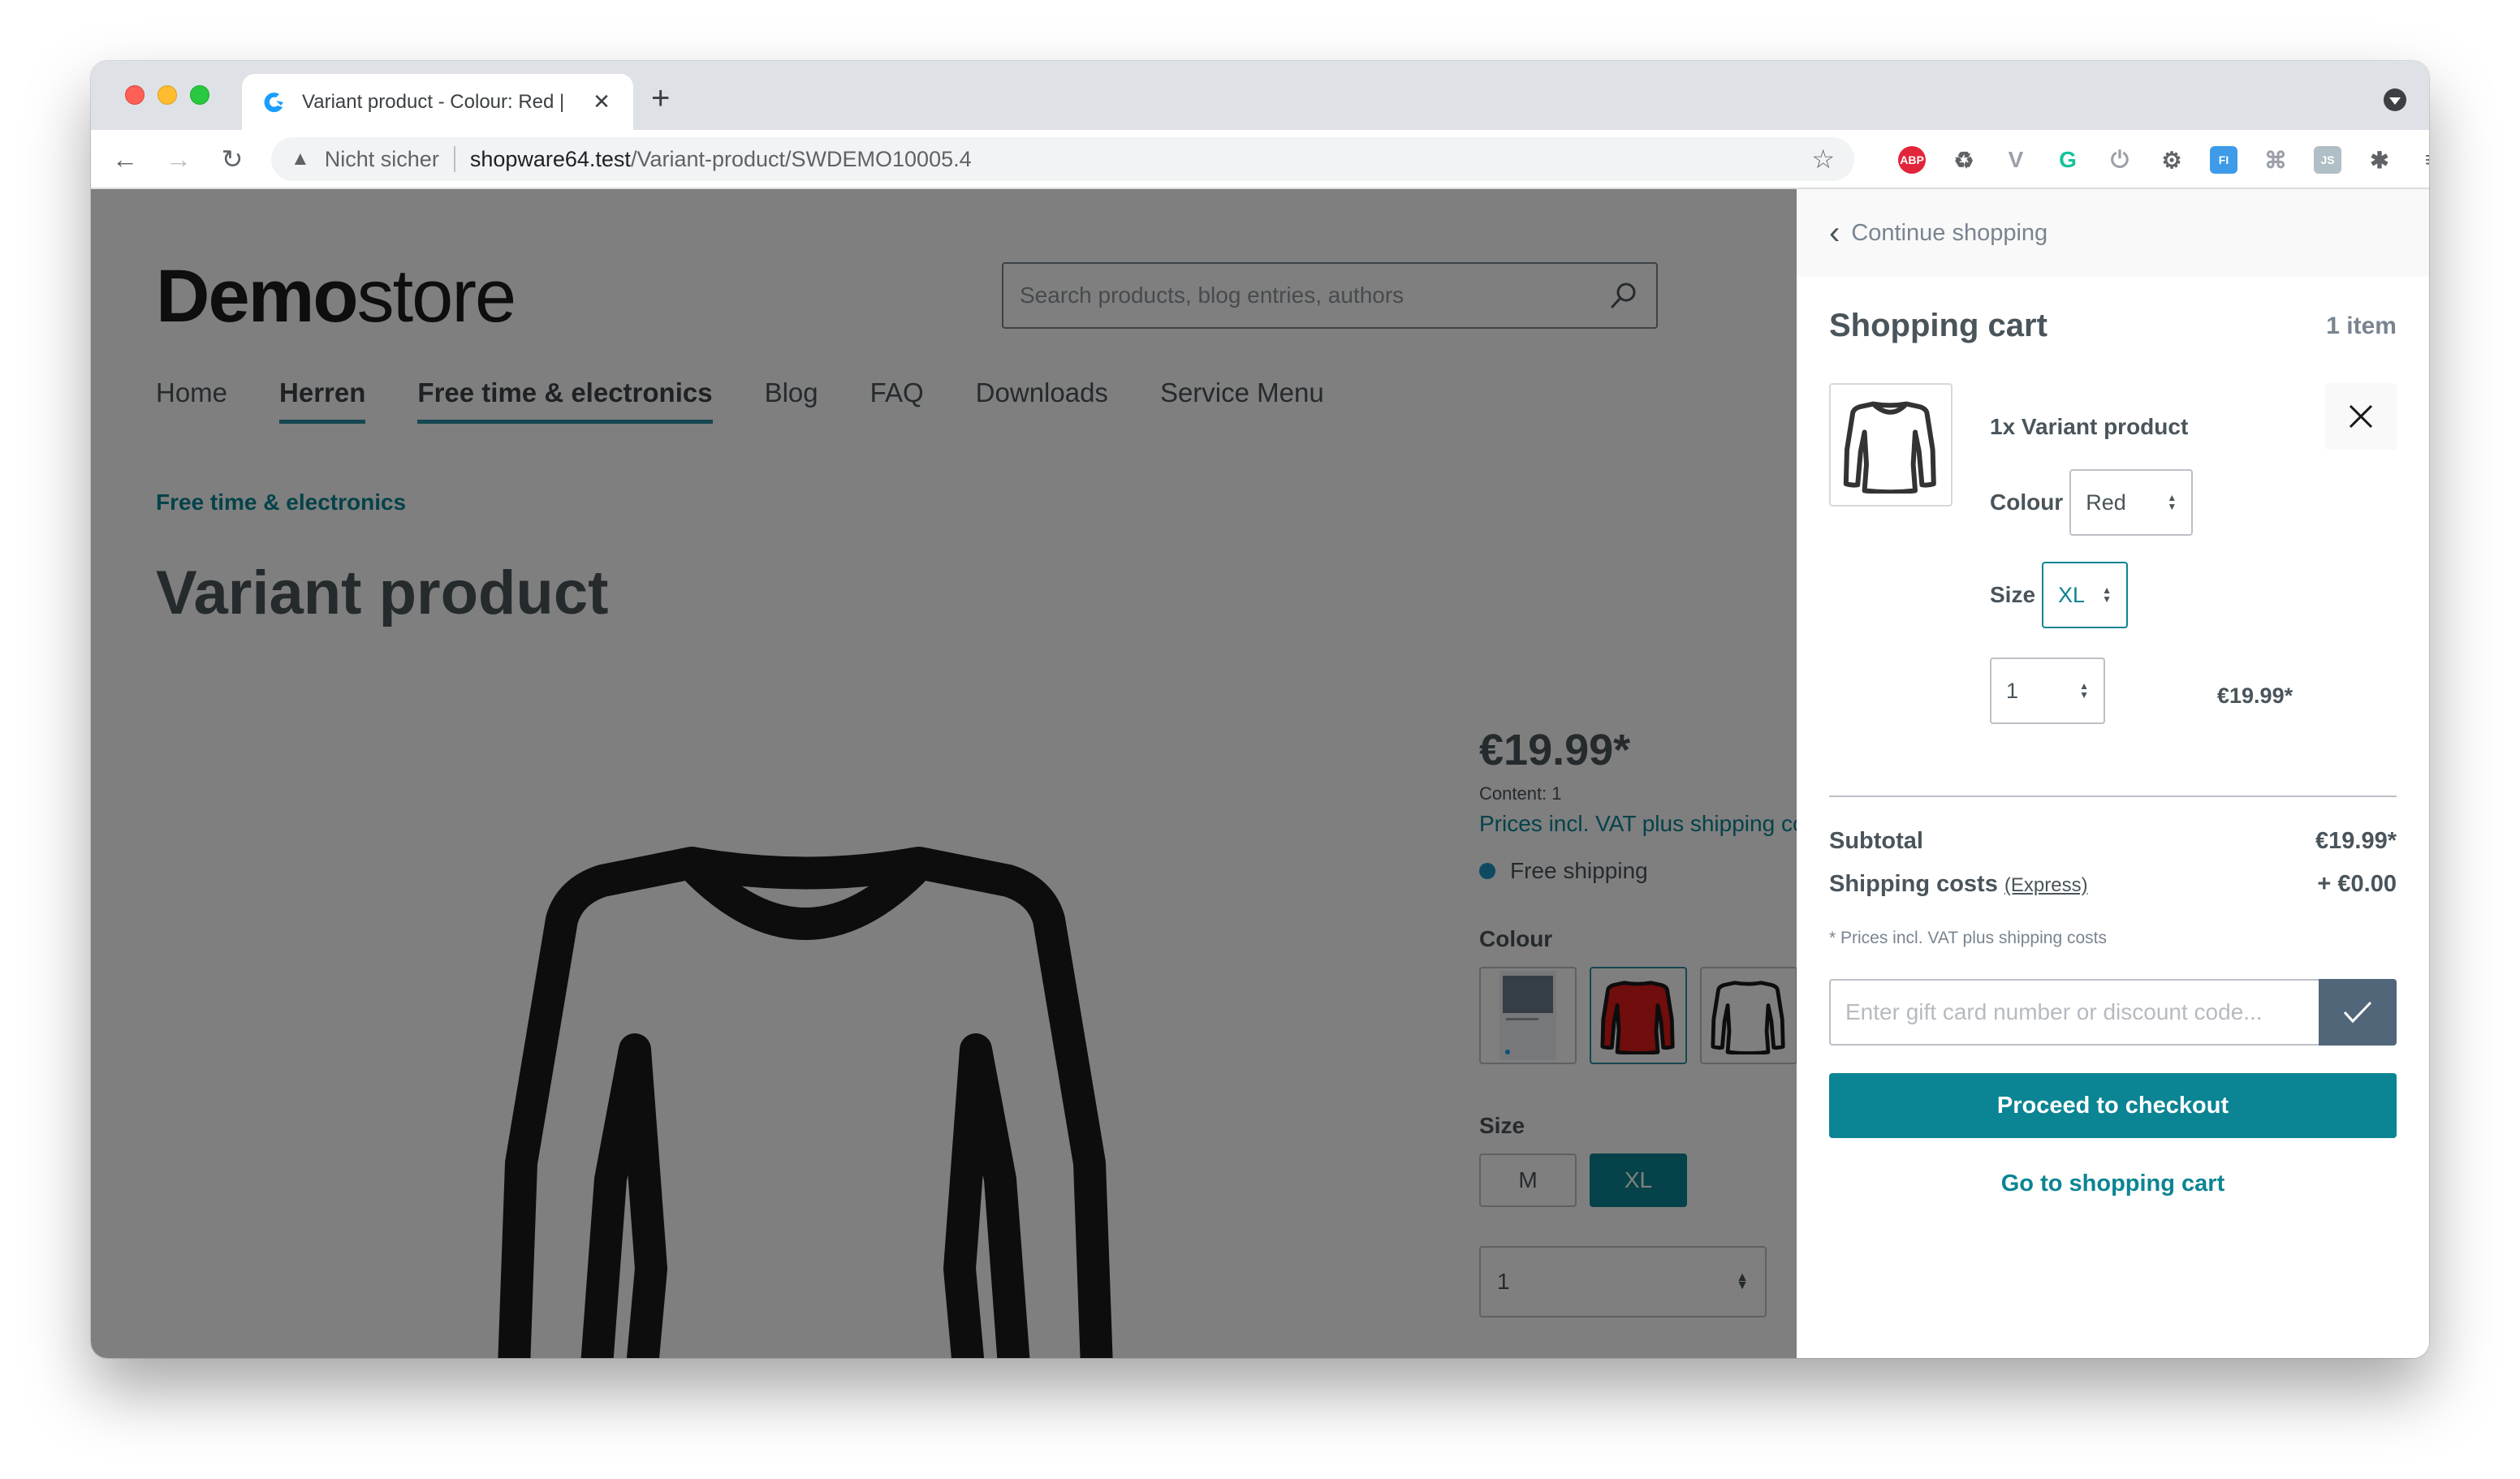 Image resolution: width=2520 pixels, height=1479 pixels. What do you see at coordinates (1912, 160) in the screenshot?
I see `adblock-plus-icon: ABP` at bounding box center [1912, 160].